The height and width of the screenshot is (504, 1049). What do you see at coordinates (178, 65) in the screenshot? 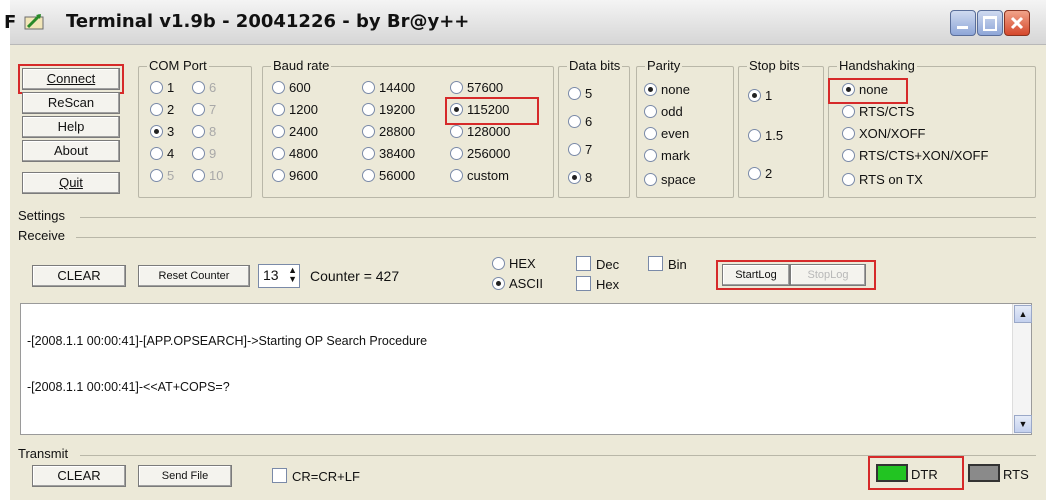
I see `com-port-legend: COM Port` at bounding box center [178, 65].